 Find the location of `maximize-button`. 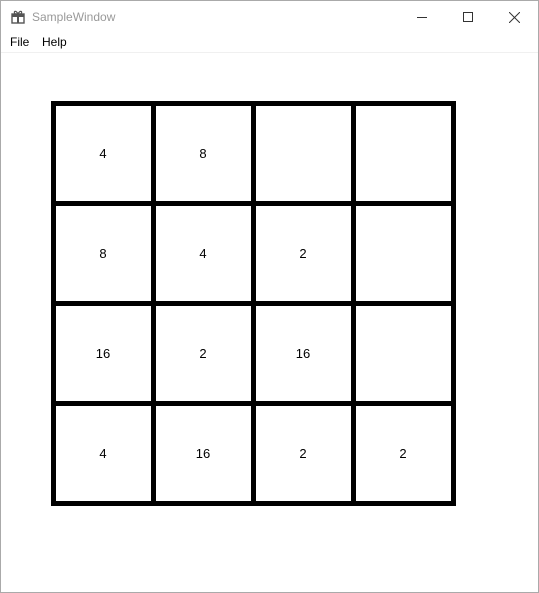

maximize-button is located at coordinates (468, 17).